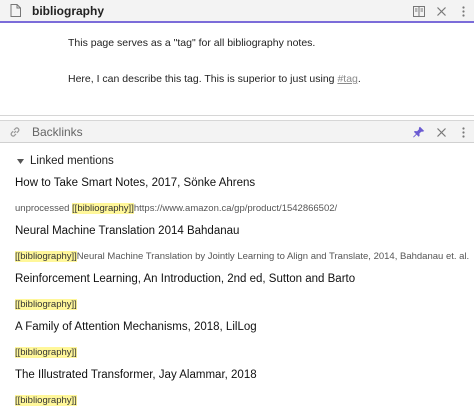 This screenshot has width=474, height=420. What do you see at coordinates (20, 161) in the screenshot?
I see `caret-down-icon` at bounding box center [20, 161].